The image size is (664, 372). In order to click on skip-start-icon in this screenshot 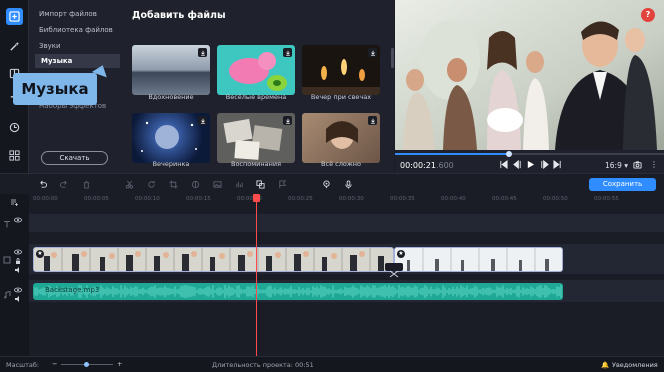, I will do `click(503, 164)`.